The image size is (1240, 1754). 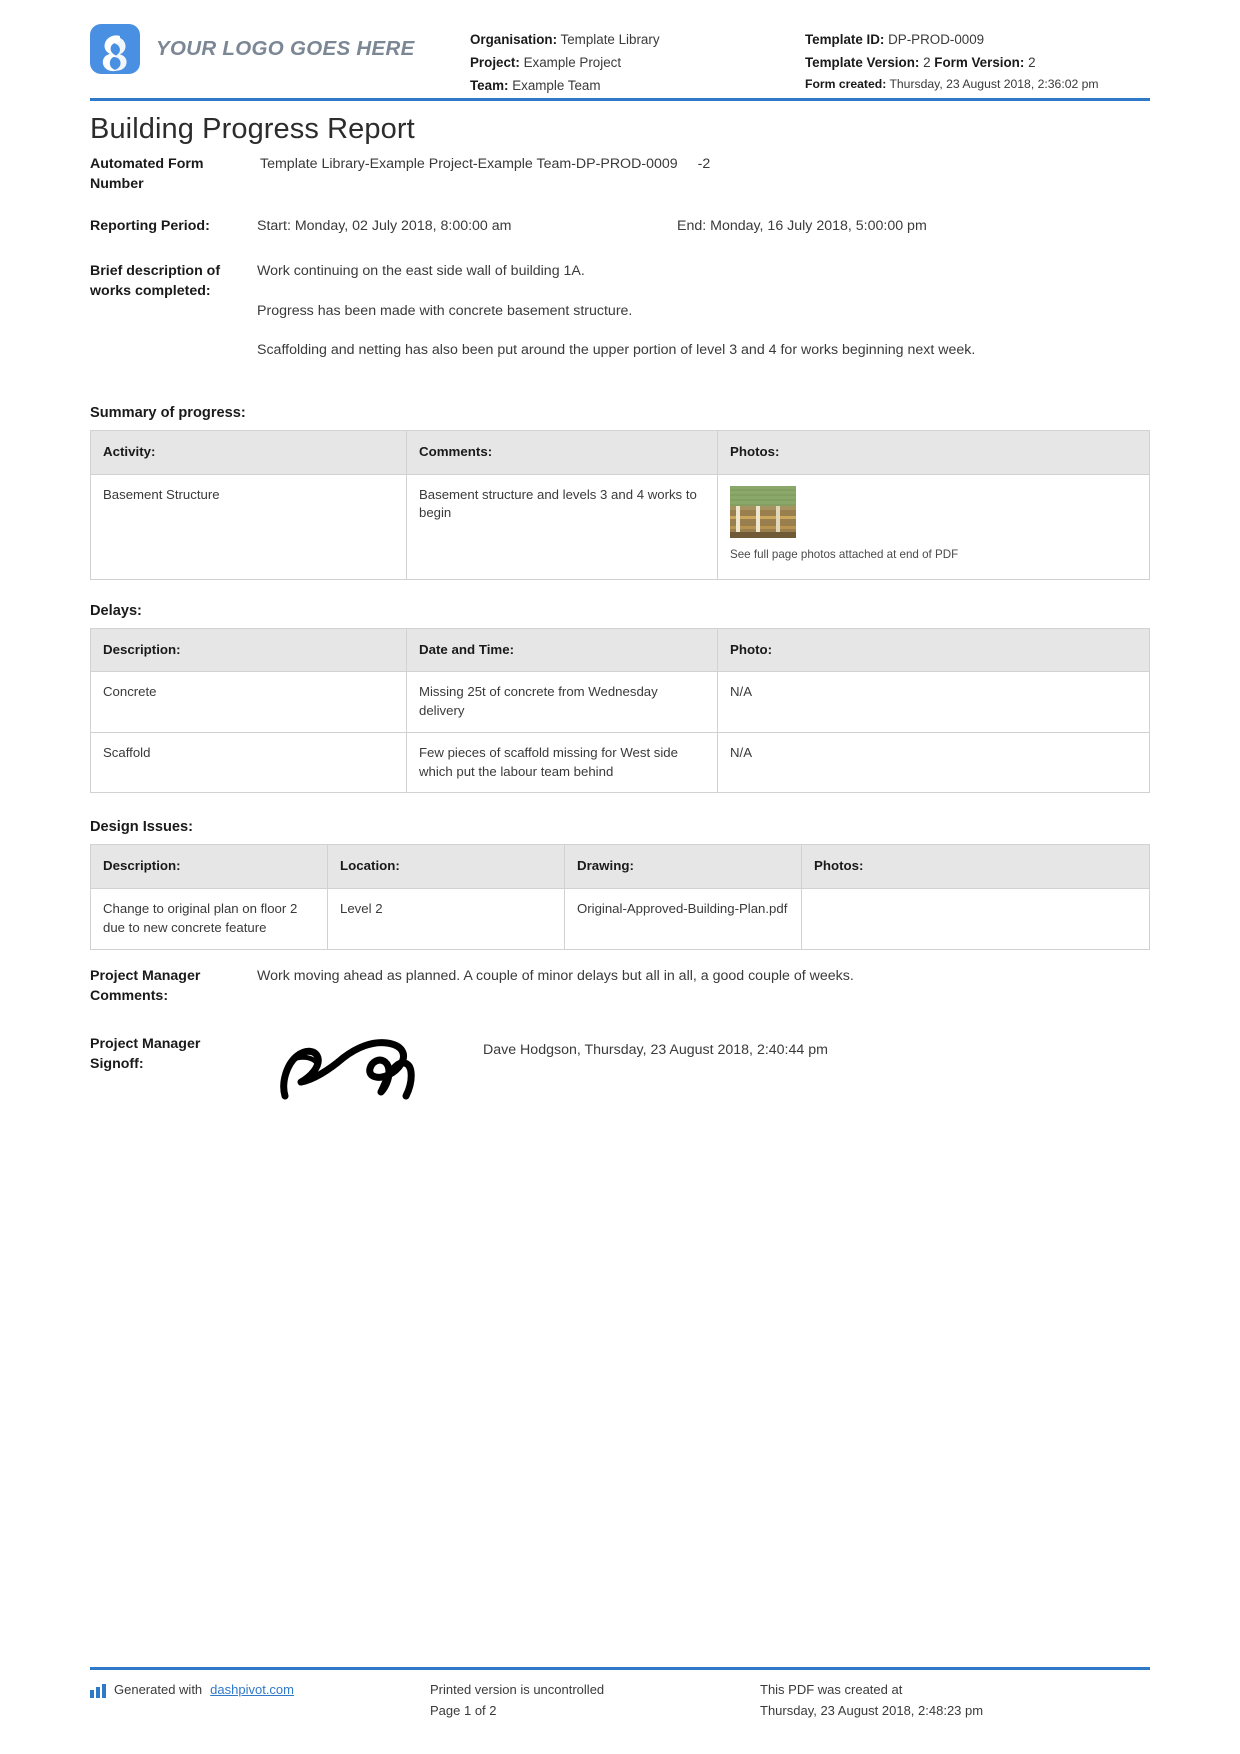 I want to click on page-title: Building Progress Report, so click(x=252, y=129).